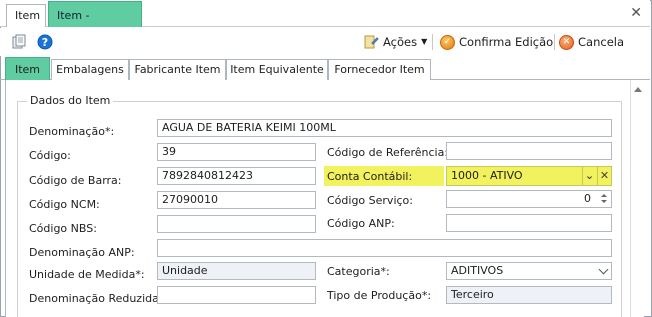 The width and height of the screenshot is (652, 317). Describe the element at coordinates (379, 69) in the screenshot. I see `tab-fornecedor-item: Fornecedor Item` at that location.